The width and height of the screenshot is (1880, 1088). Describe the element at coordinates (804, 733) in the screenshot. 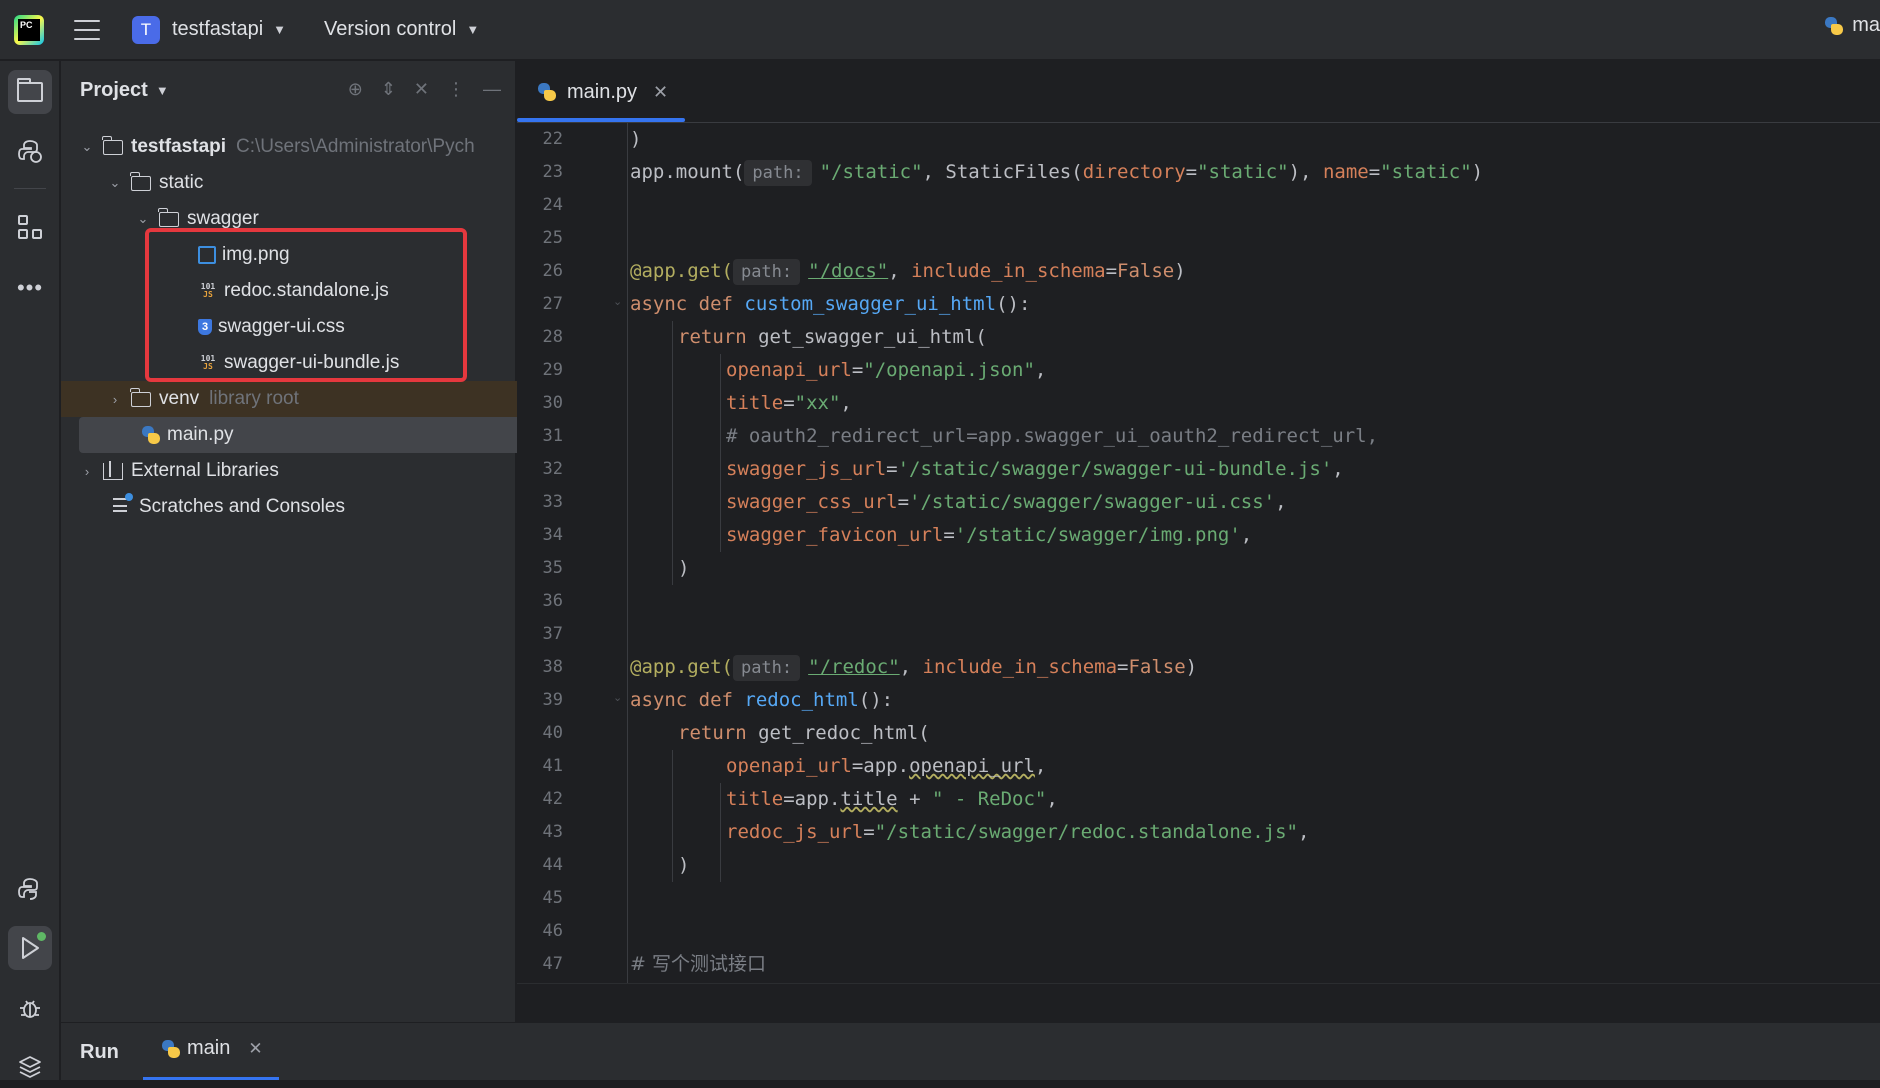

I see `code-line: return get_redoc_html(` at that location.